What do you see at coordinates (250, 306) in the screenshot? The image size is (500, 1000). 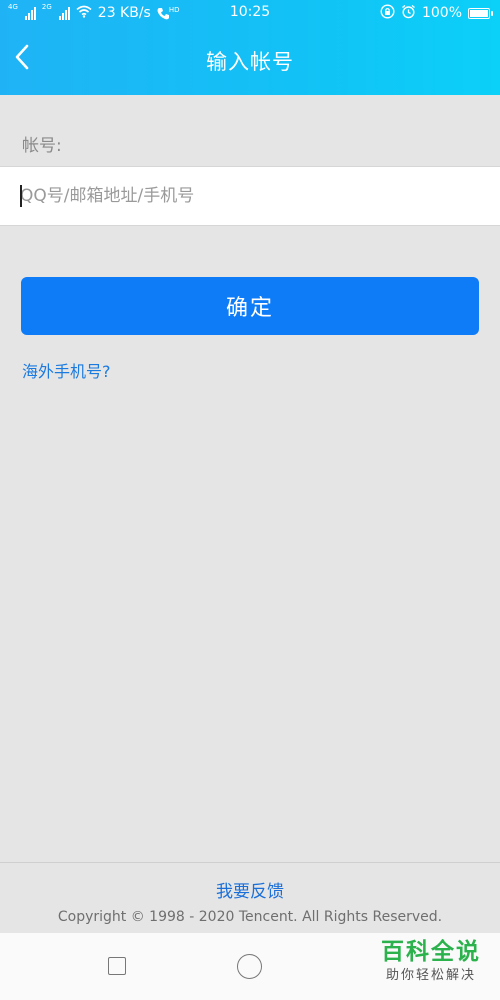 I see `confirm-button: 确定` at bounding box center [250, 306].